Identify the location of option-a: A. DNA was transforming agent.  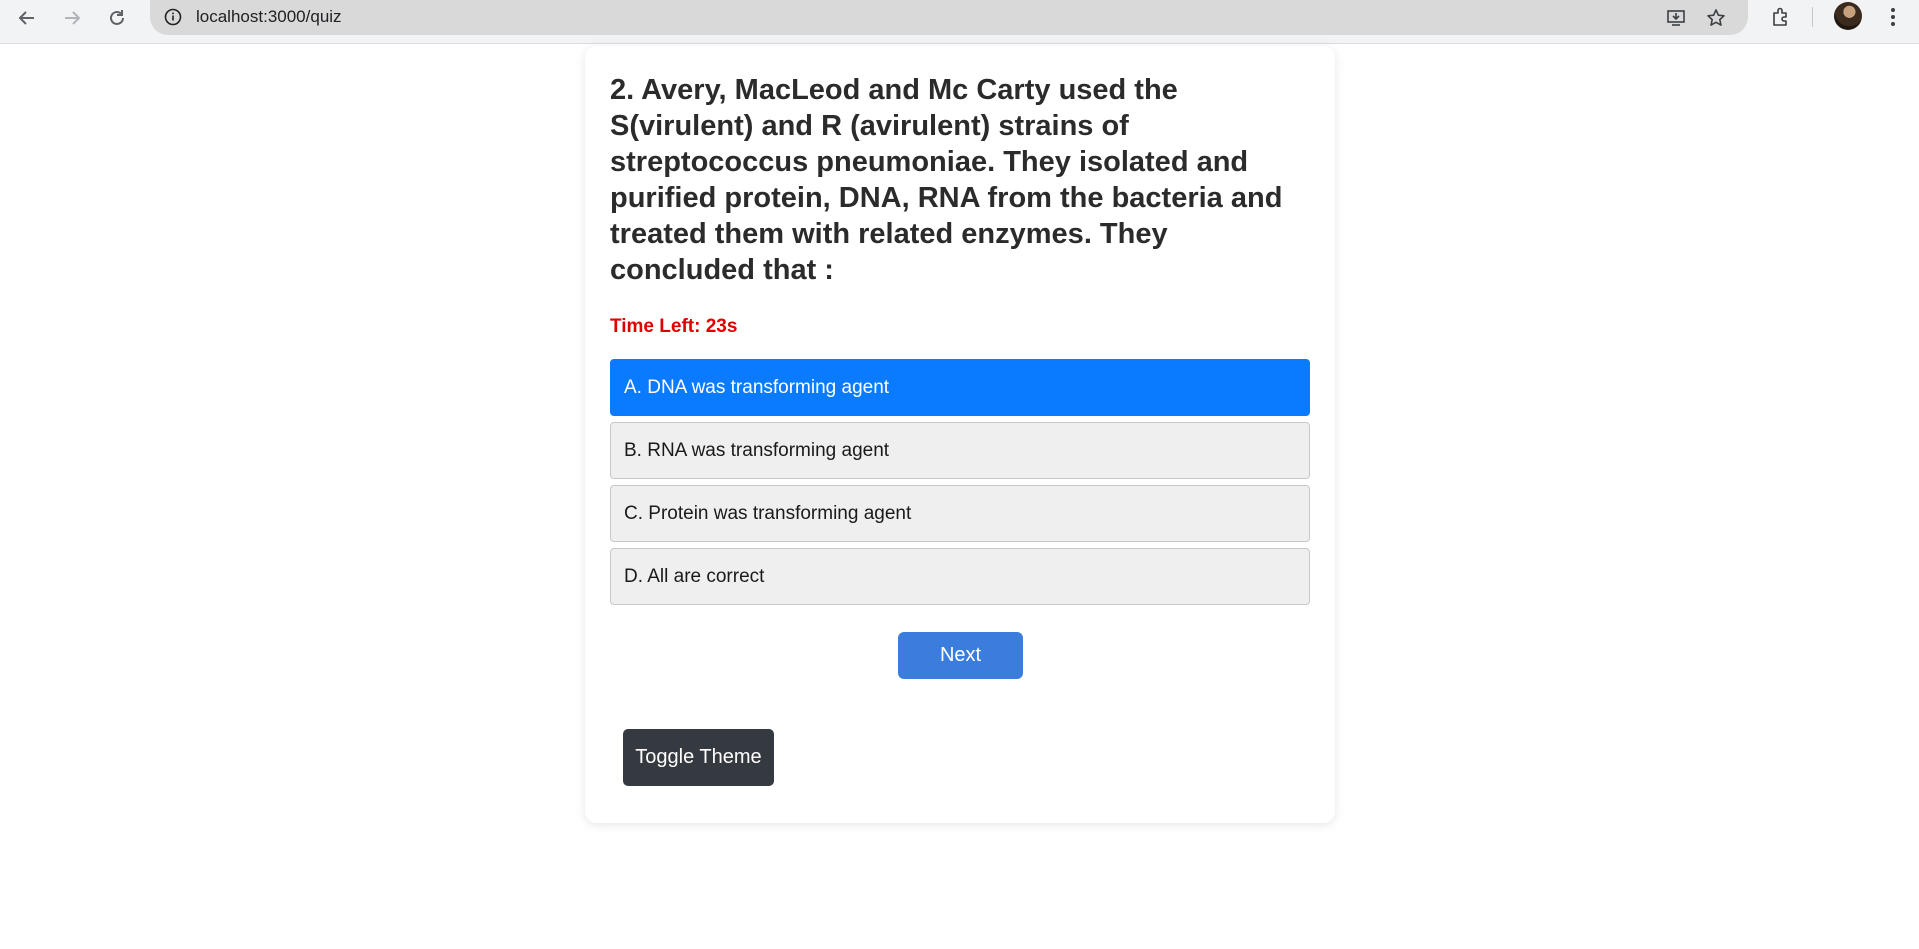
(960, 387).